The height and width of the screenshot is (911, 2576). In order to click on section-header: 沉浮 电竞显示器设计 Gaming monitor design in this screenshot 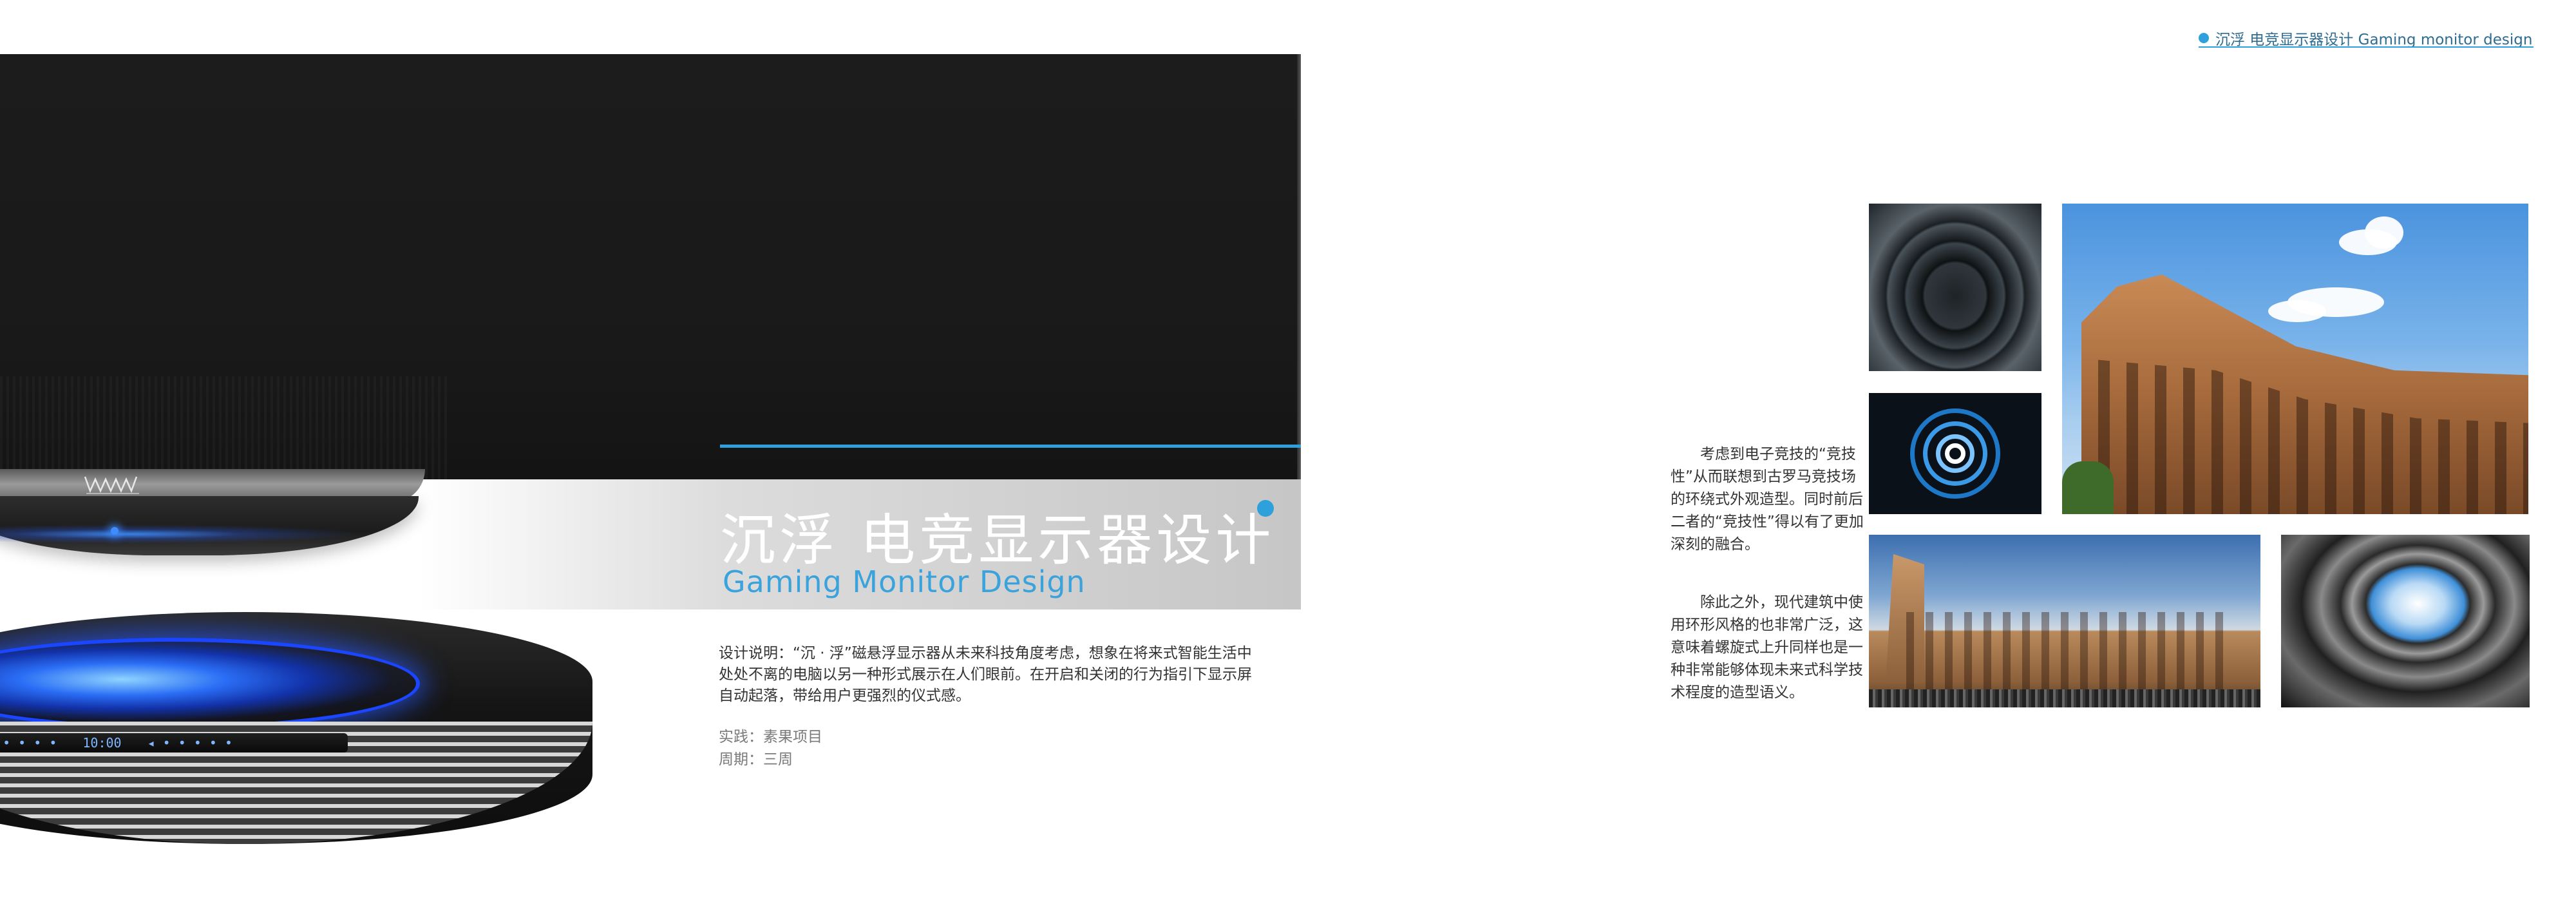, I will do `click(2365, 38)`.